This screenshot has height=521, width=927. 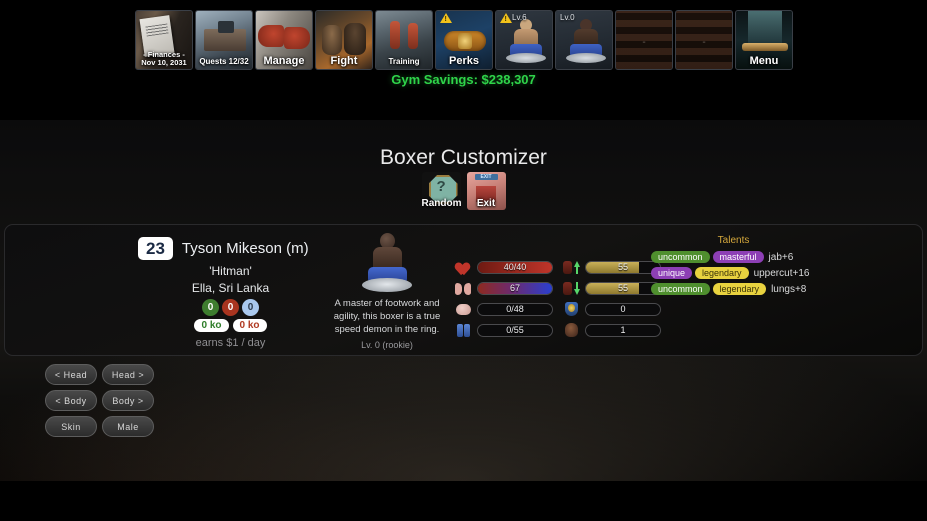 I want to click on body-next-button: Body >, so click(x=128, y=400).